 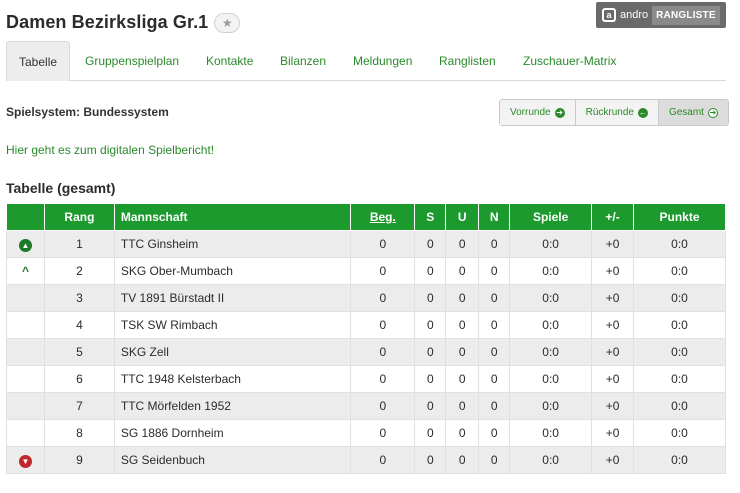 I want to click on beg-abbr: Beg., so click(x=382, y=217).